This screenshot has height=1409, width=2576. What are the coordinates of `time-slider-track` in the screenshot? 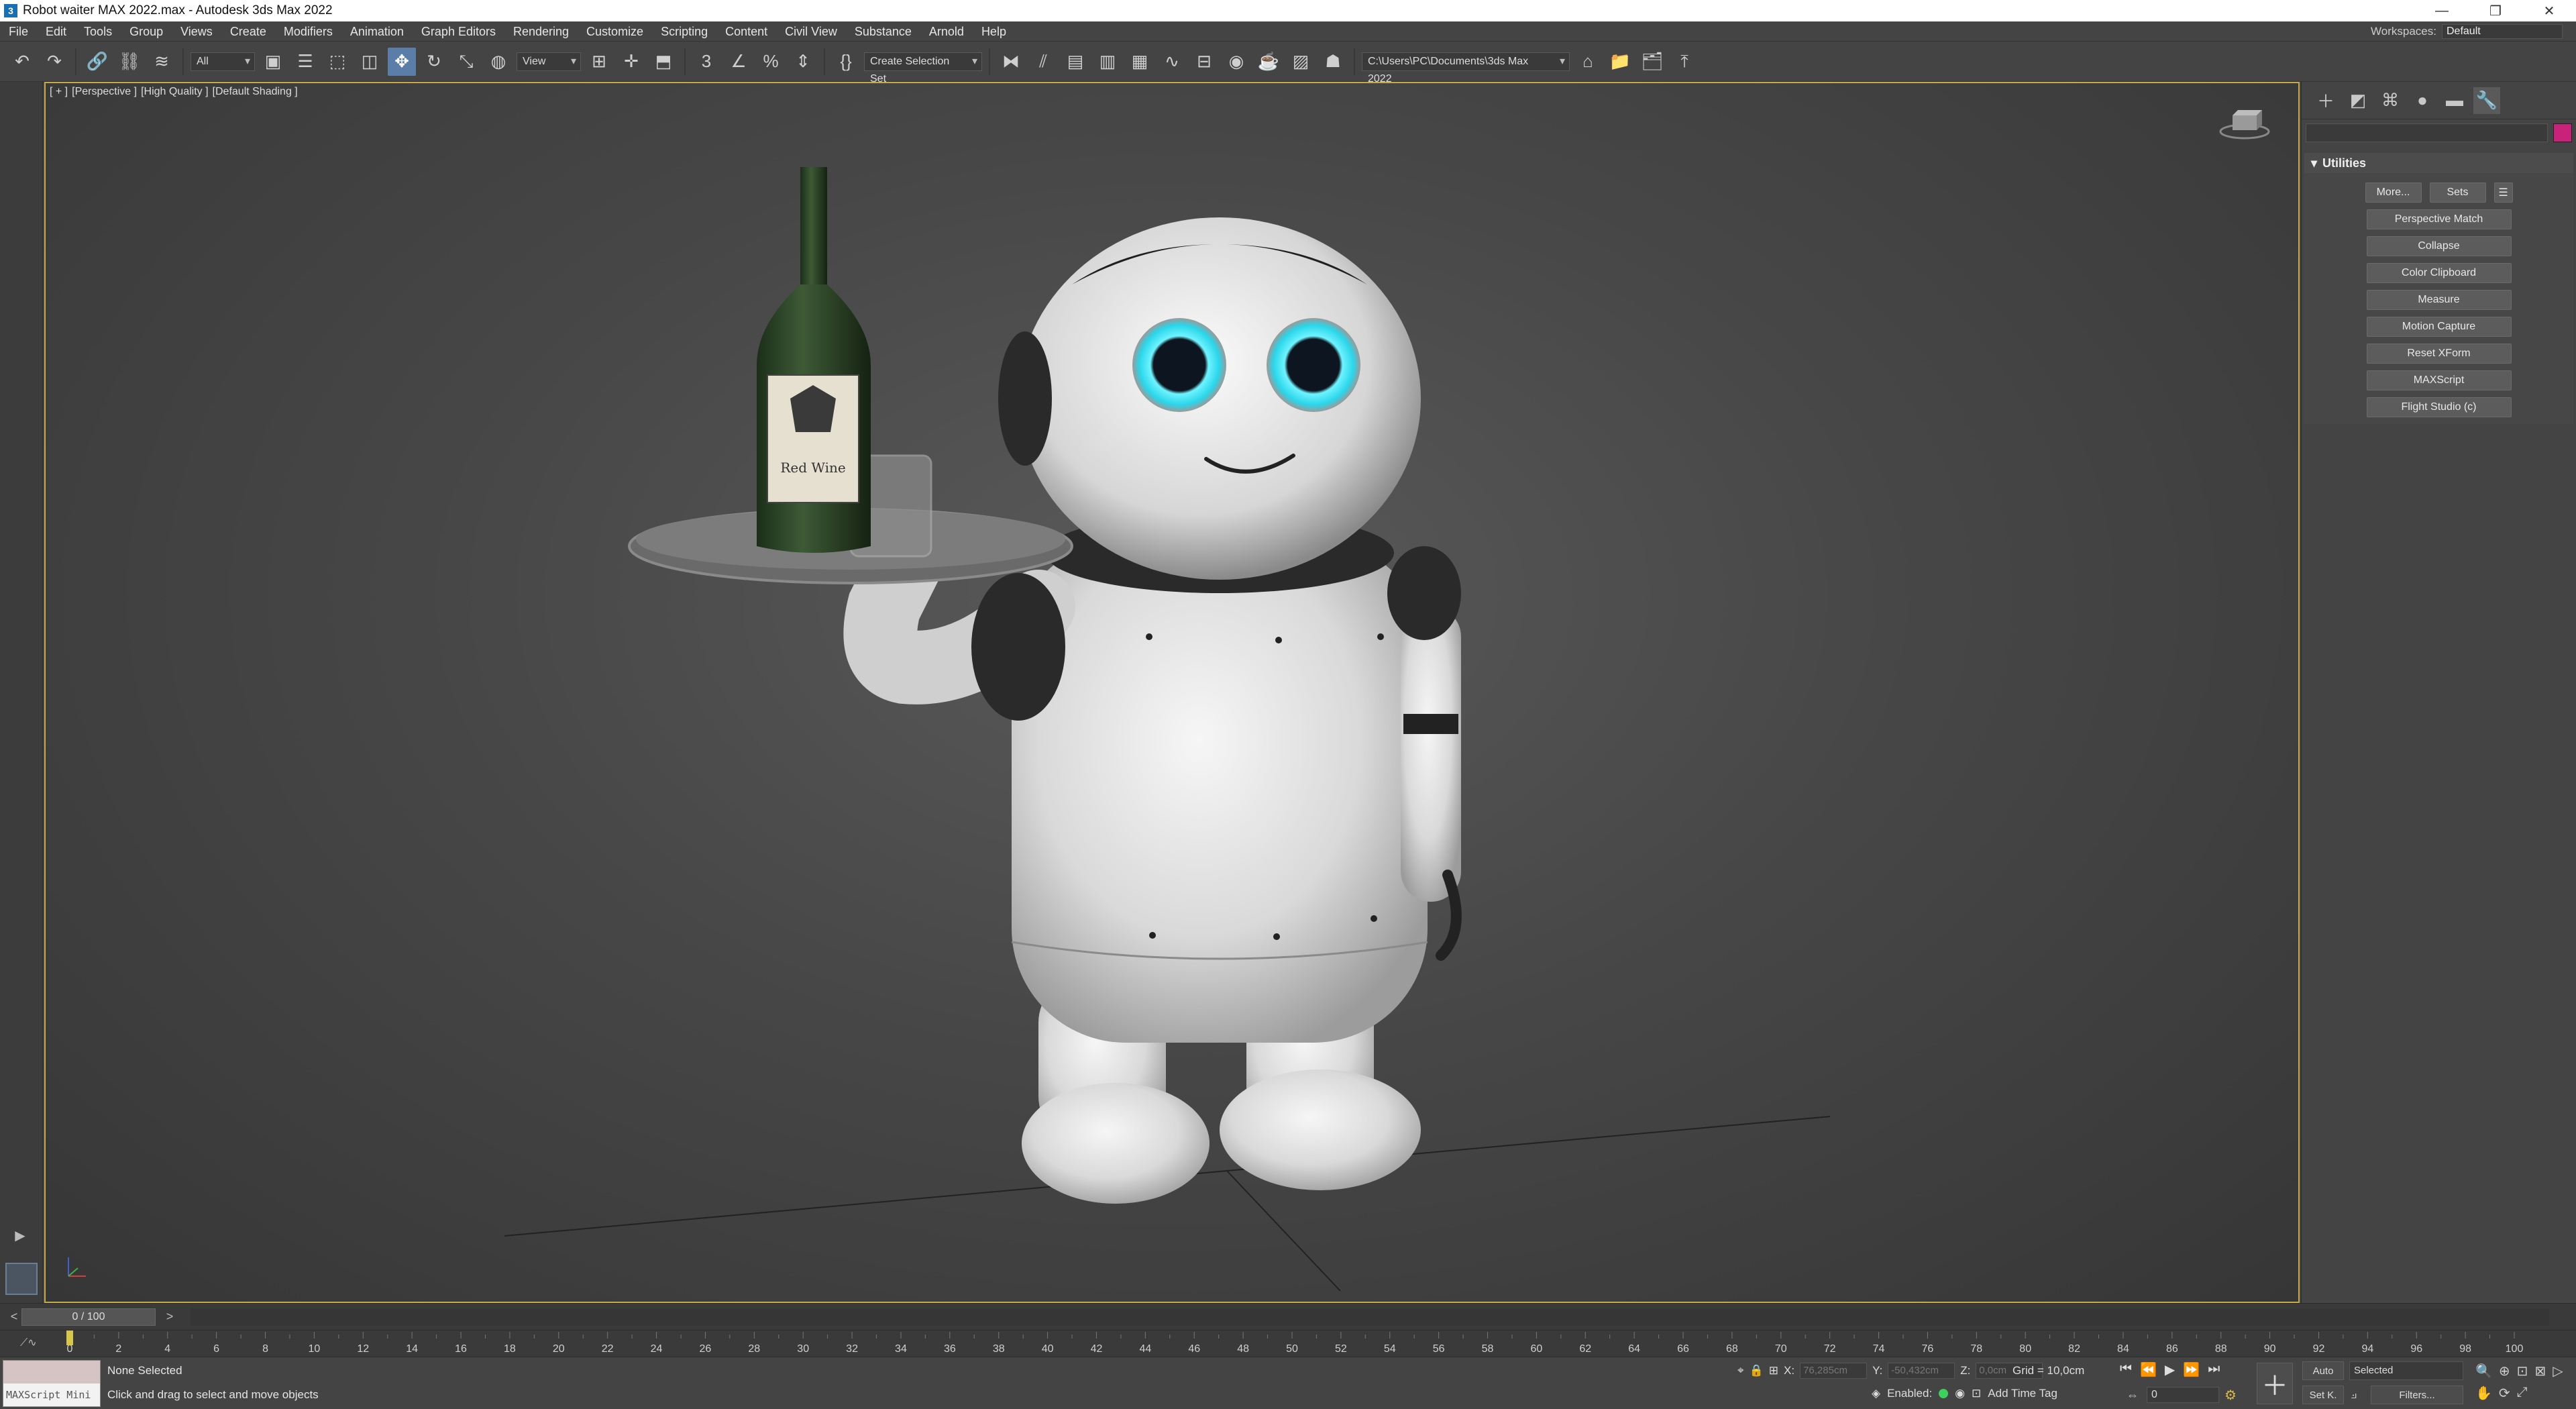 It's located at (1370, 1317).